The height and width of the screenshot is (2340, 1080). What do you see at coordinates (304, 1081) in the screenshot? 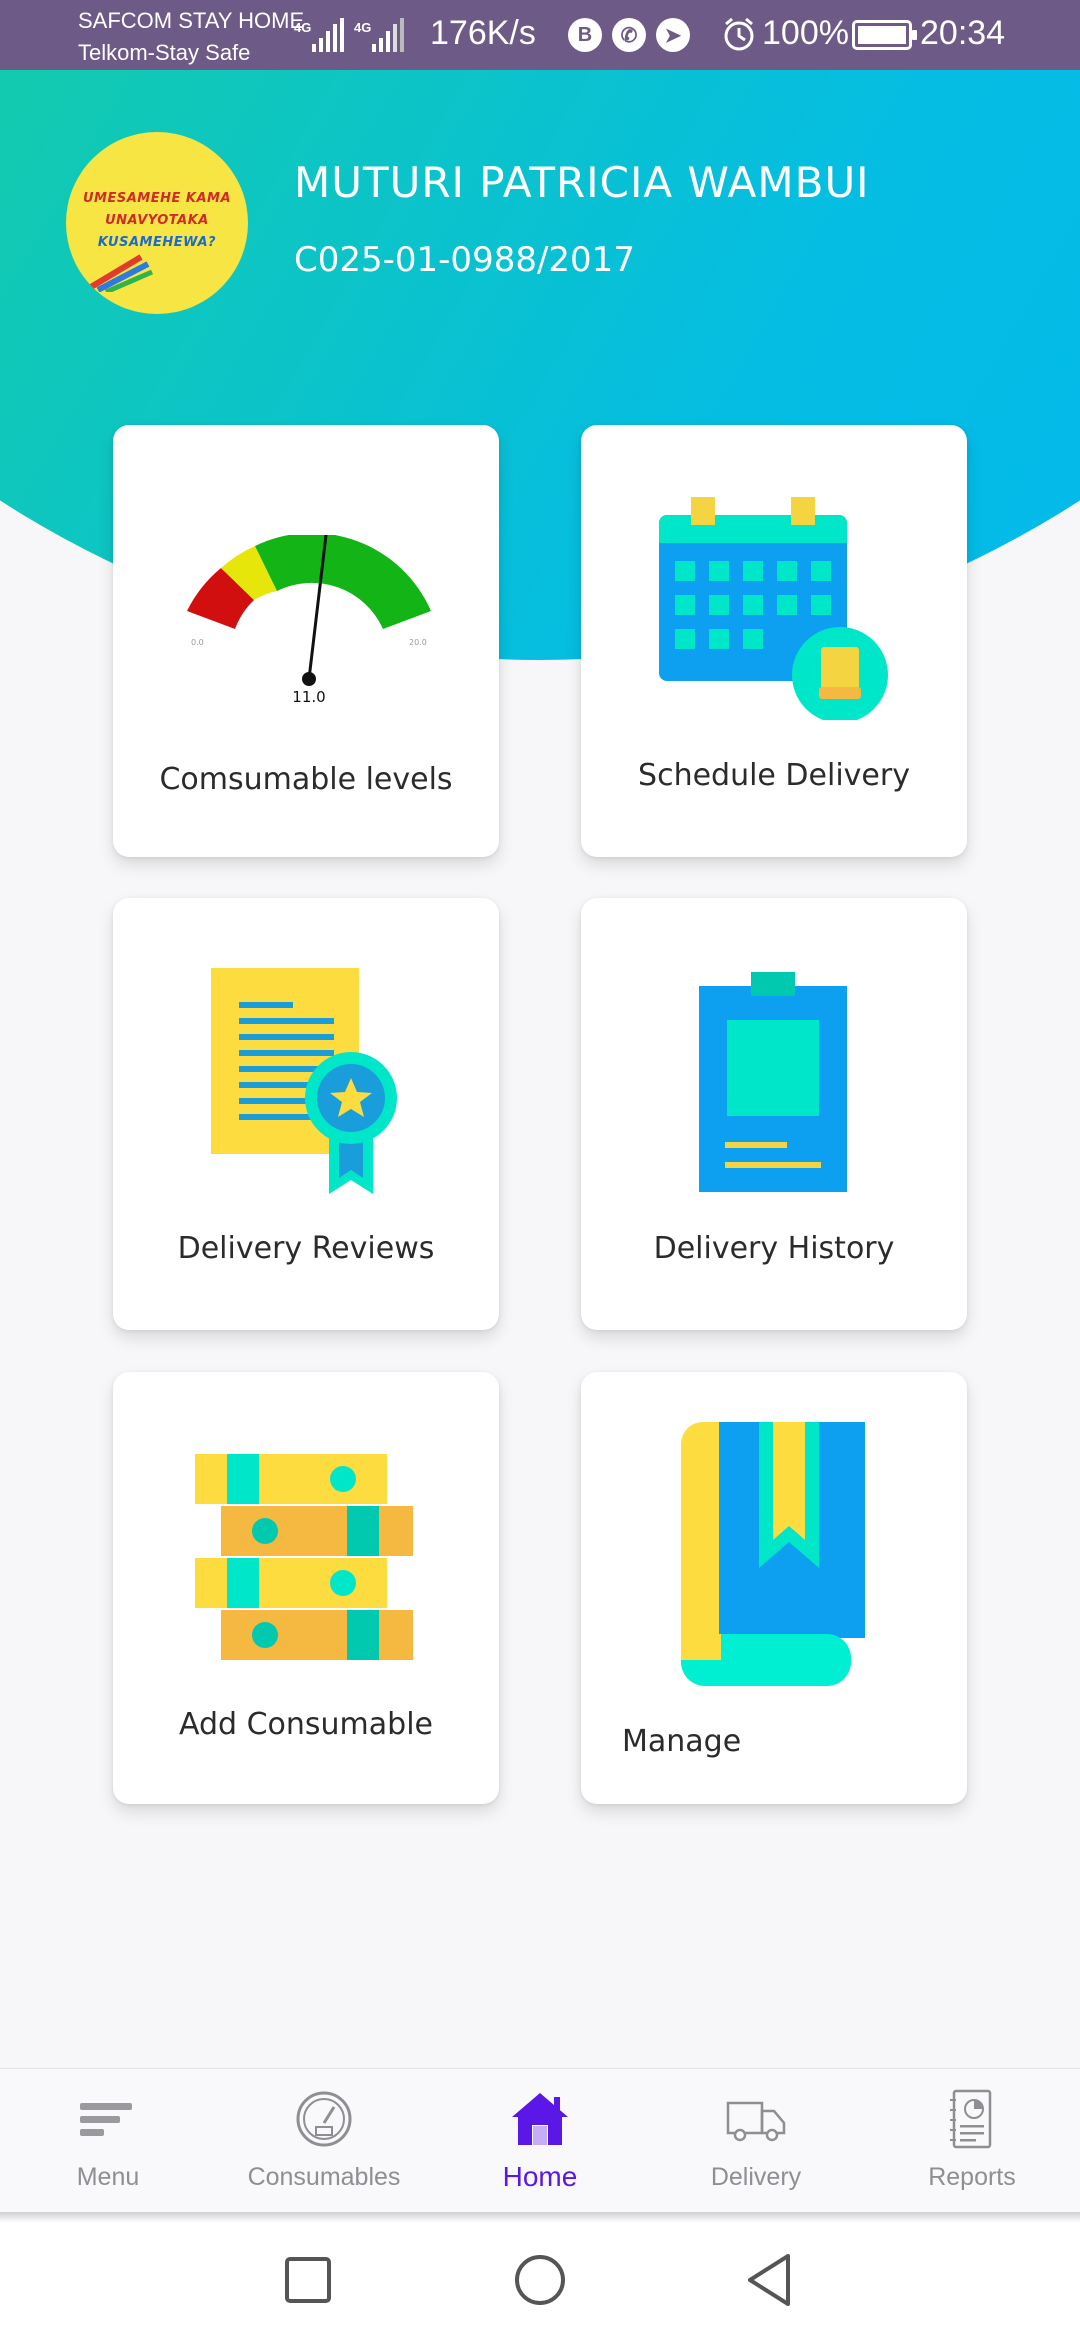
I see `certificate-icon` at bounding box center [304, 1081].